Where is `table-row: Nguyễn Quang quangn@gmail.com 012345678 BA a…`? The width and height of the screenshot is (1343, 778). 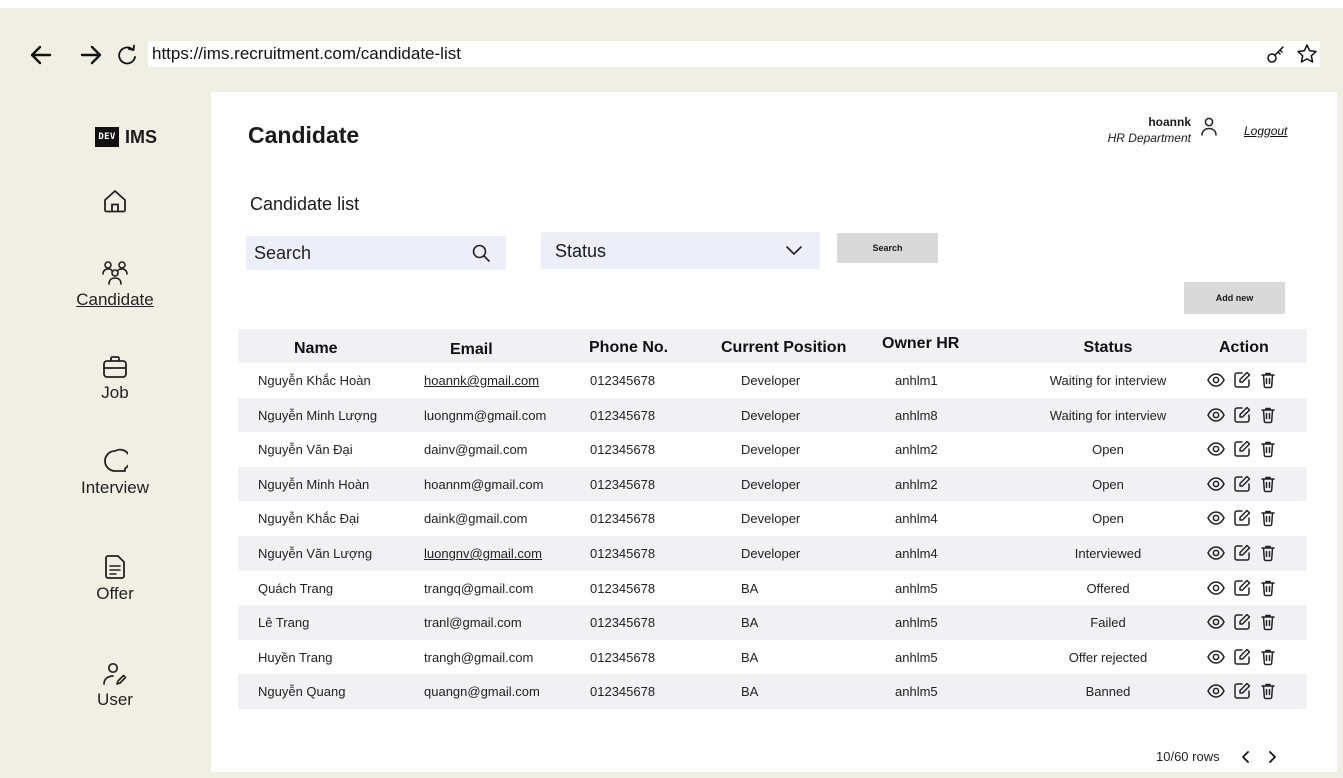 table-row: Nguyễn Quang quangn@gmail.com 012345678 BA a… is located at coordinates (772, 691).